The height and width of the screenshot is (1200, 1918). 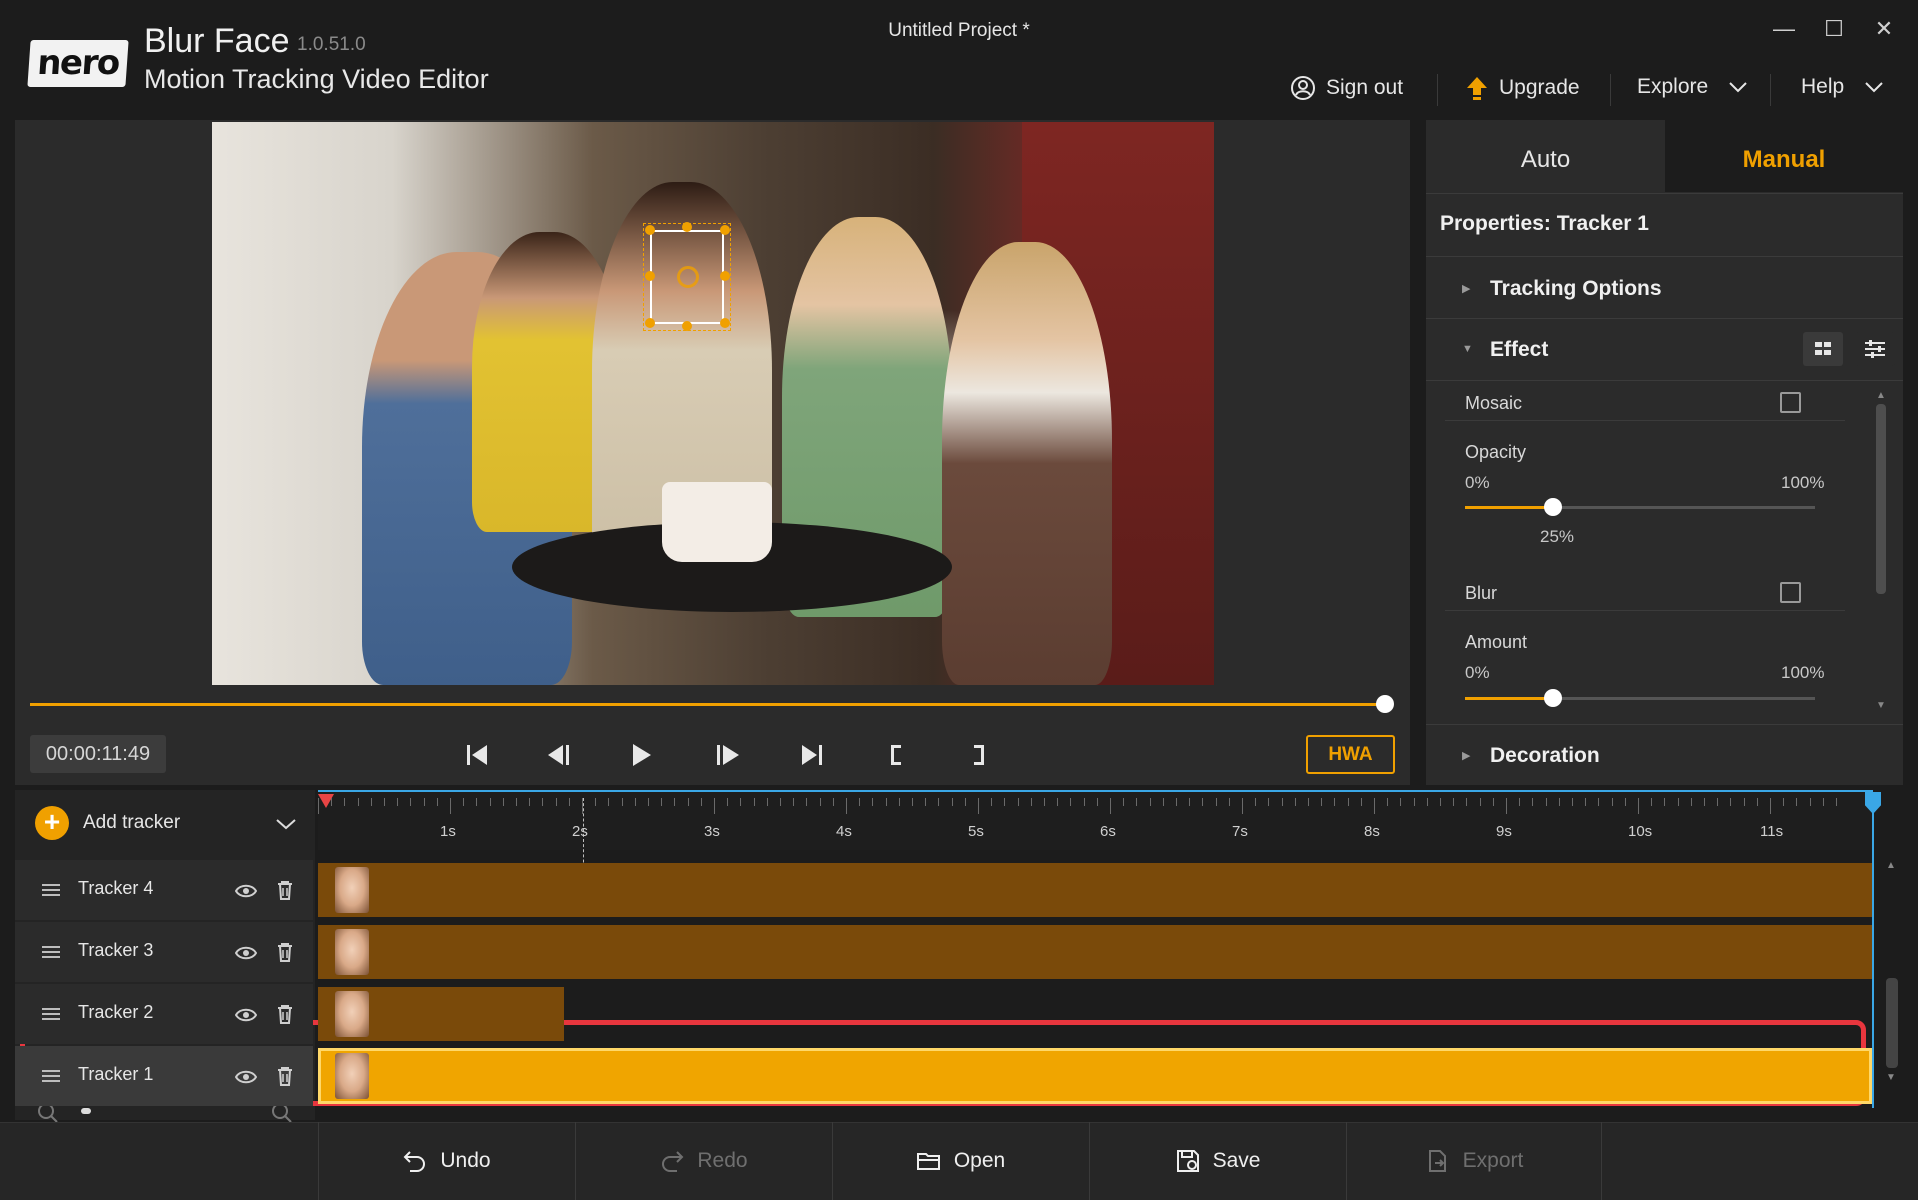 I want to click on tracker-center-icon, so click(x=688, y=277).